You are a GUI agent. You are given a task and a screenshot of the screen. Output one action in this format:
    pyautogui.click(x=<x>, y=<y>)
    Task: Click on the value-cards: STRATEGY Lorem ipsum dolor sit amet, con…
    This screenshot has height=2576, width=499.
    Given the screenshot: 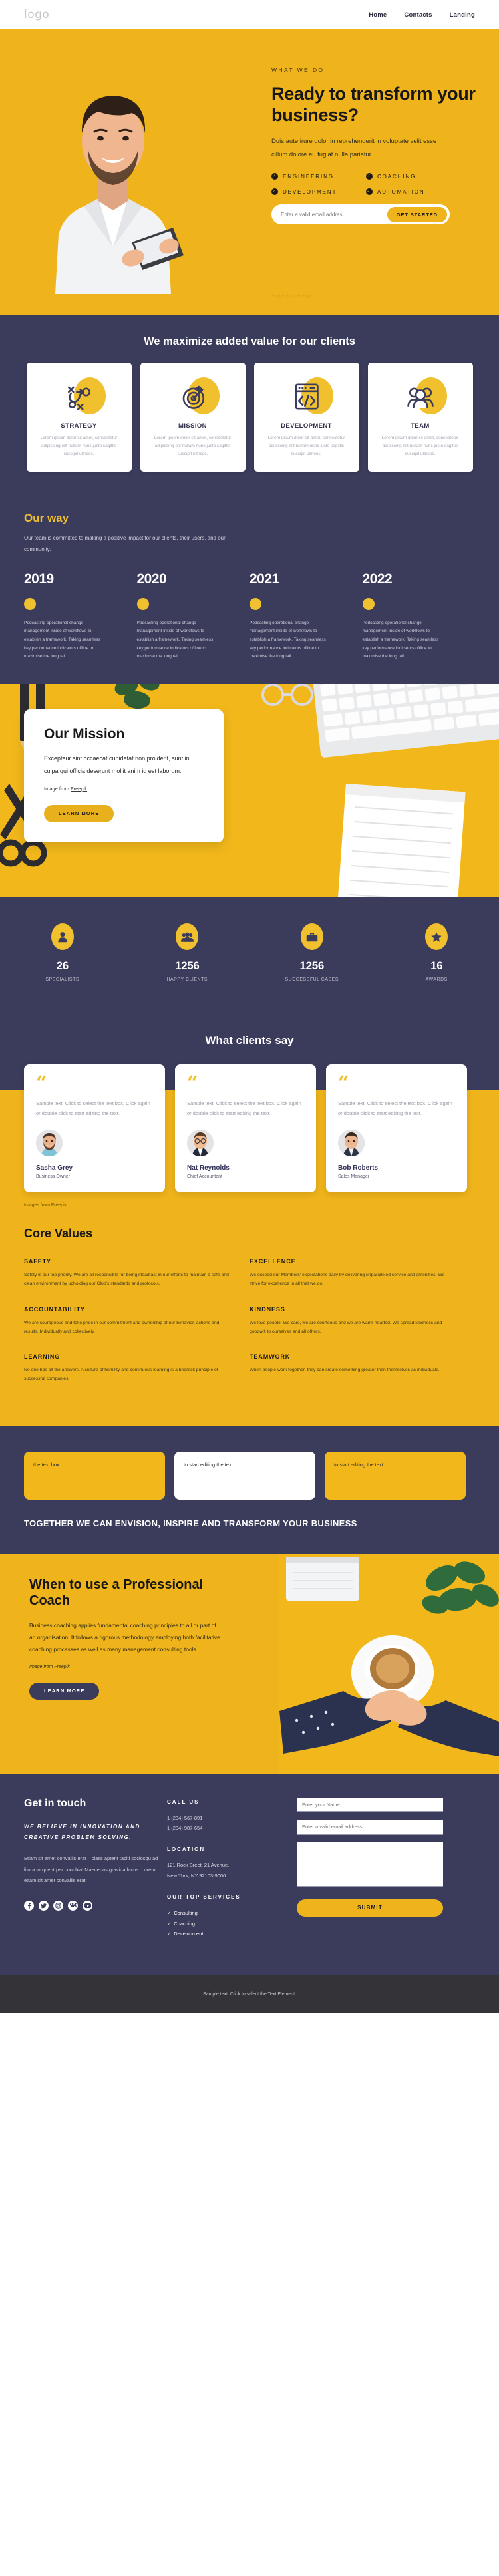 What is the action you would take?
    pyautogui.click(x=249, y=417)
    